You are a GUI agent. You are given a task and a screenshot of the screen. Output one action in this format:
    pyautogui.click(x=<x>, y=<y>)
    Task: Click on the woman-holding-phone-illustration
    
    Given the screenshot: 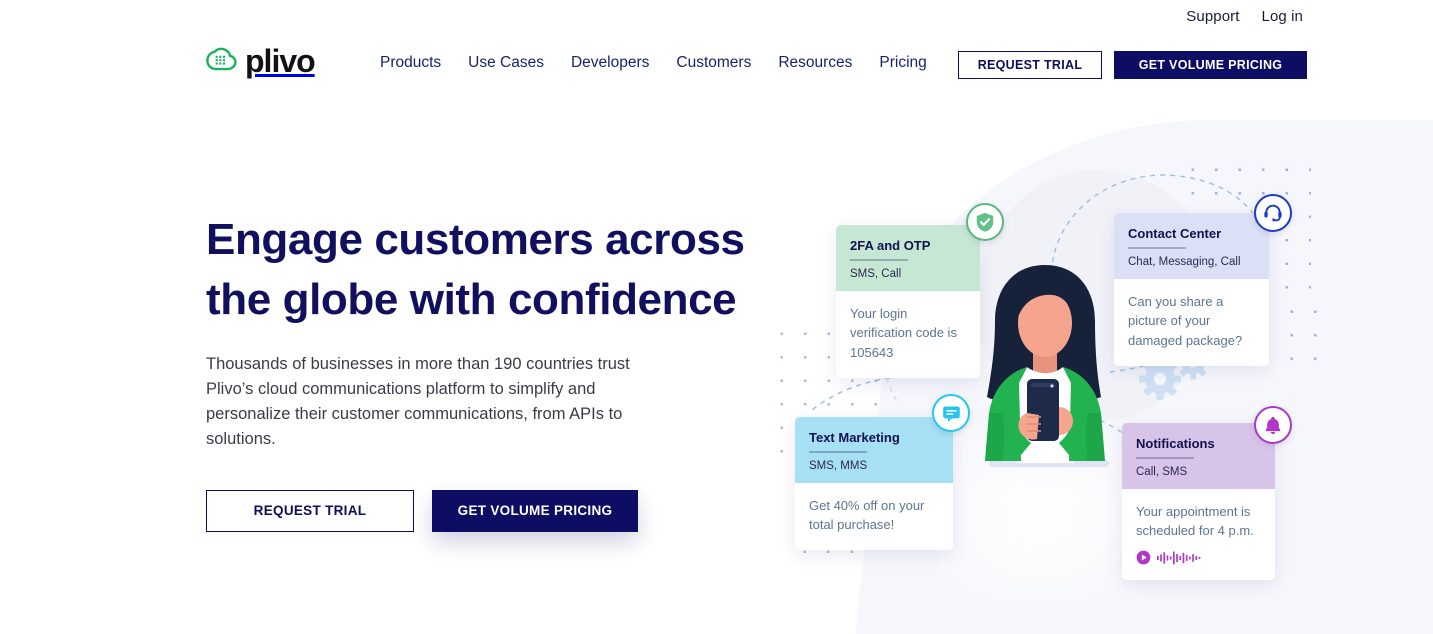 What is the action you would take?
    pyautogui.click(x=1047, y=366)
    